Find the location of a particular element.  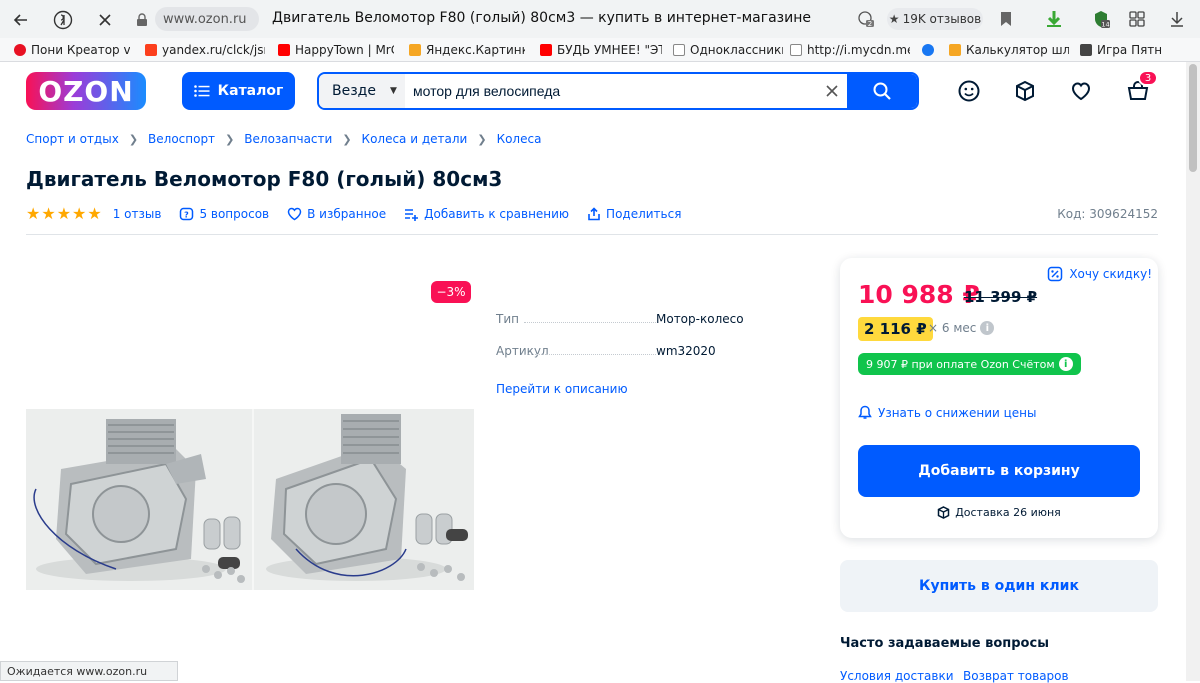

want-discount-label: Хочу скидку! is located at coordinates (1110, 274).